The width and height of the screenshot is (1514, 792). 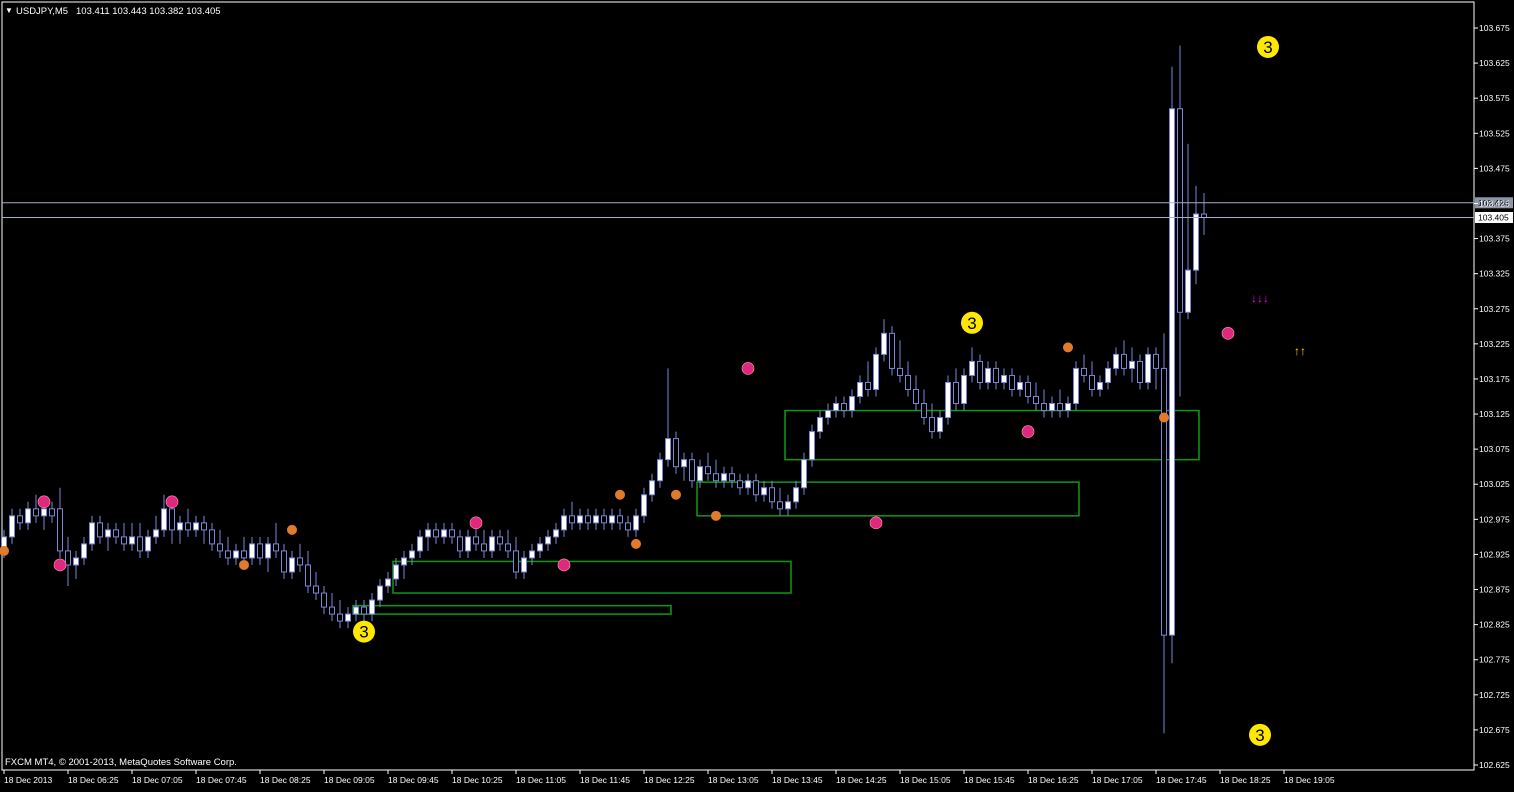 What do you see at coordinates (1494, 554) in the screenshot?
I see `y-tick-label: 102.925` at bounding box center [1494, 554].